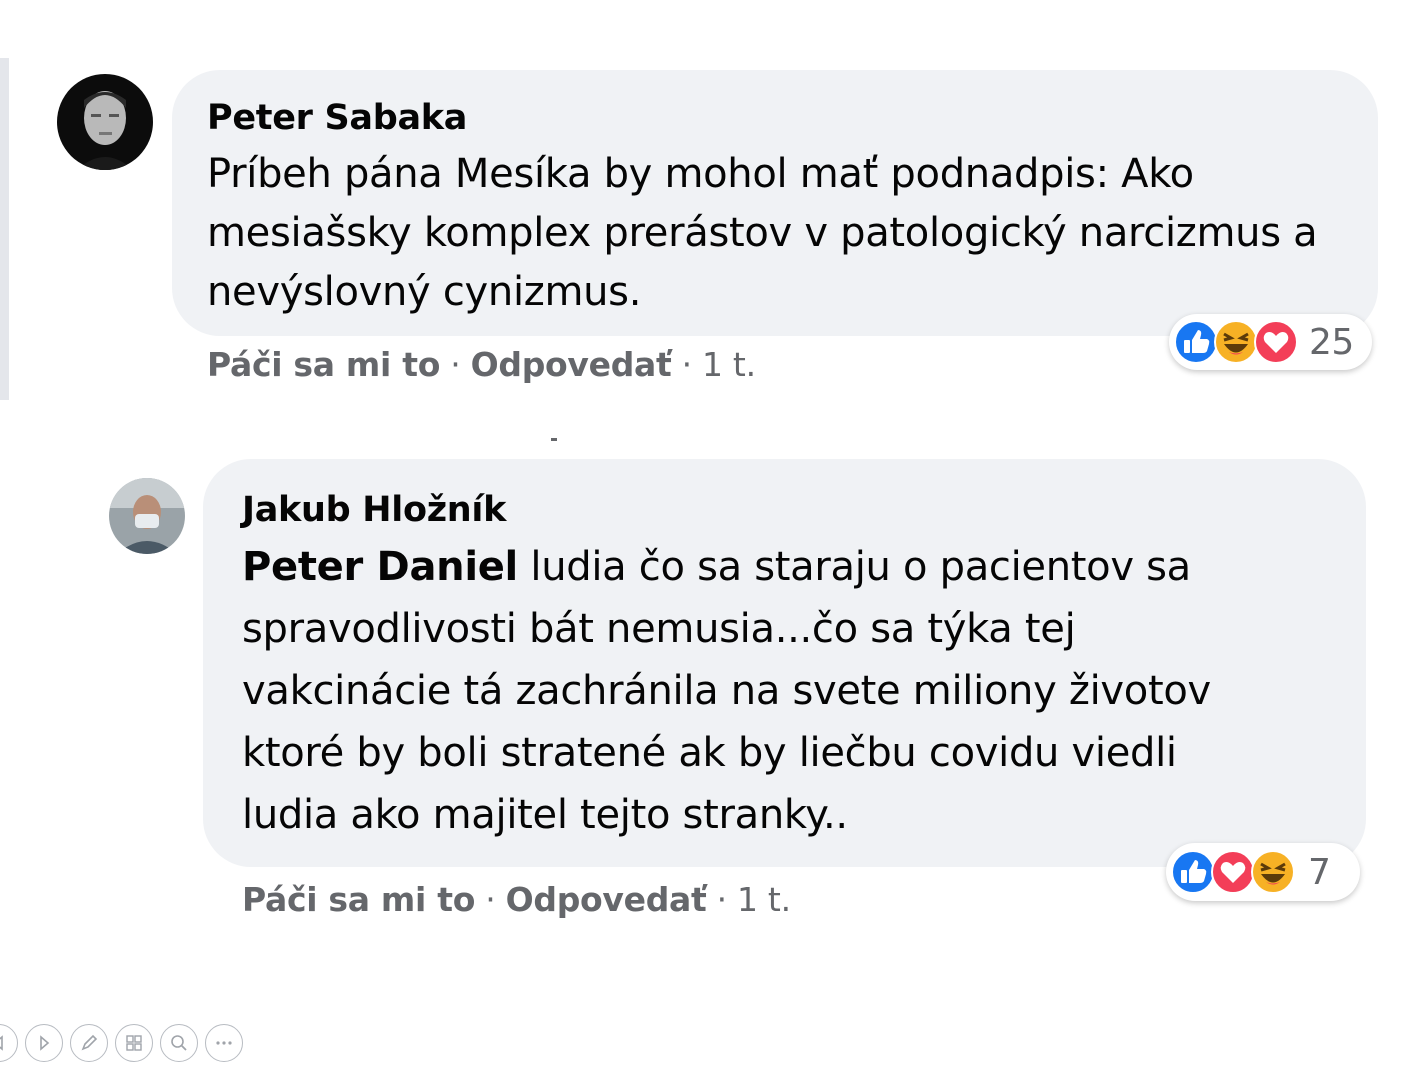  What do you see at coordinates (1319, 872) in the screenshot?
I see `reaction-count: 7` at bounding box center [1319, 872].